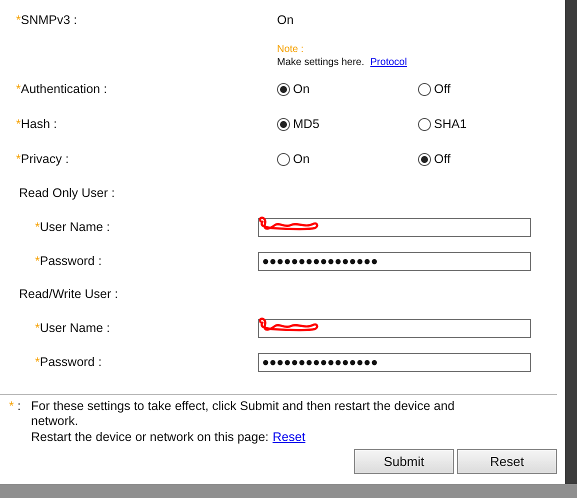 The image size is (577, 498). What do you see at coordinates (507, 461) in the screenshot?
I see `reset-button: Reset` at bounding box center [507, 461].